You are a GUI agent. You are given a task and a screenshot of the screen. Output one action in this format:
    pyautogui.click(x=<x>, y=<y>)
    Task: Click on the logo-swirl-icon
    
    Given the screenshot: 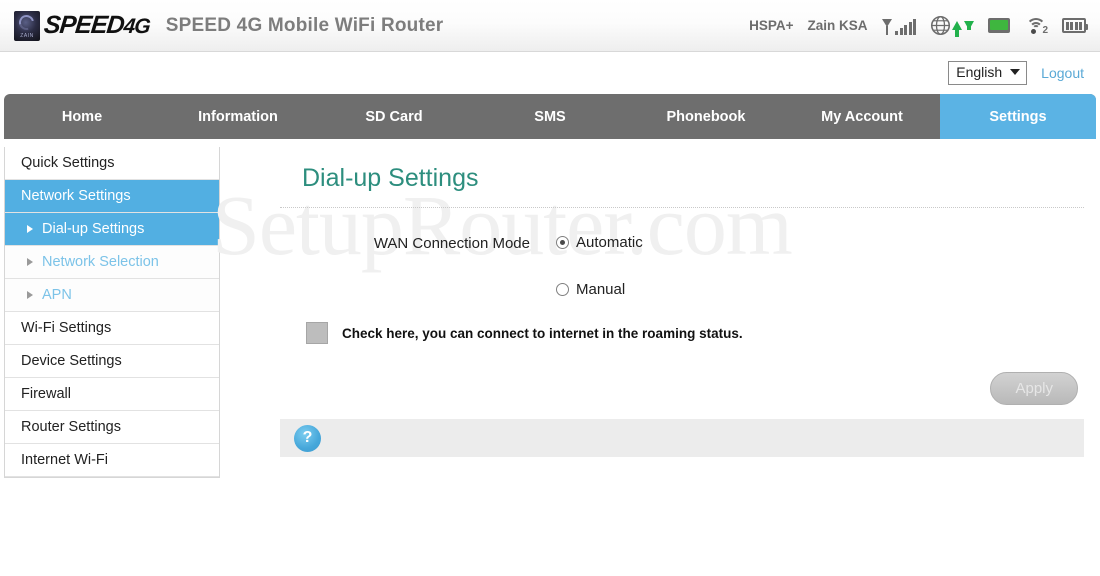 What is the action you would take?
    pyautogui.click(x=26, y=22)
    